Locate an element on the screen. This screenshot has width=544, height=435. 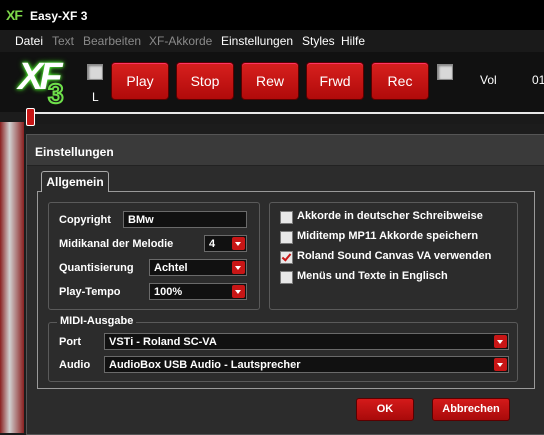
copyright-label: Copyright is located at coordinates (85, 220).